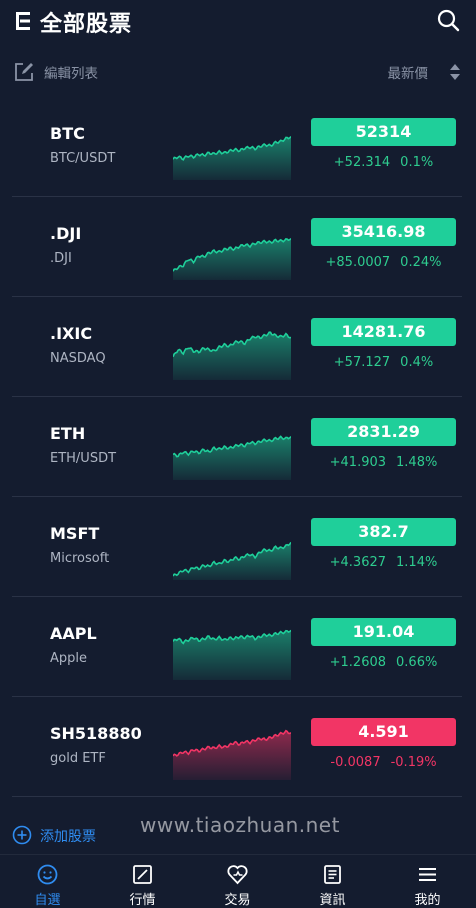 This screenshot has width=476, height=908. What do you see at coordinates (238, 22) in the screenshot?
I see `app-header: 全部股票` at bounding box center [238, 22].